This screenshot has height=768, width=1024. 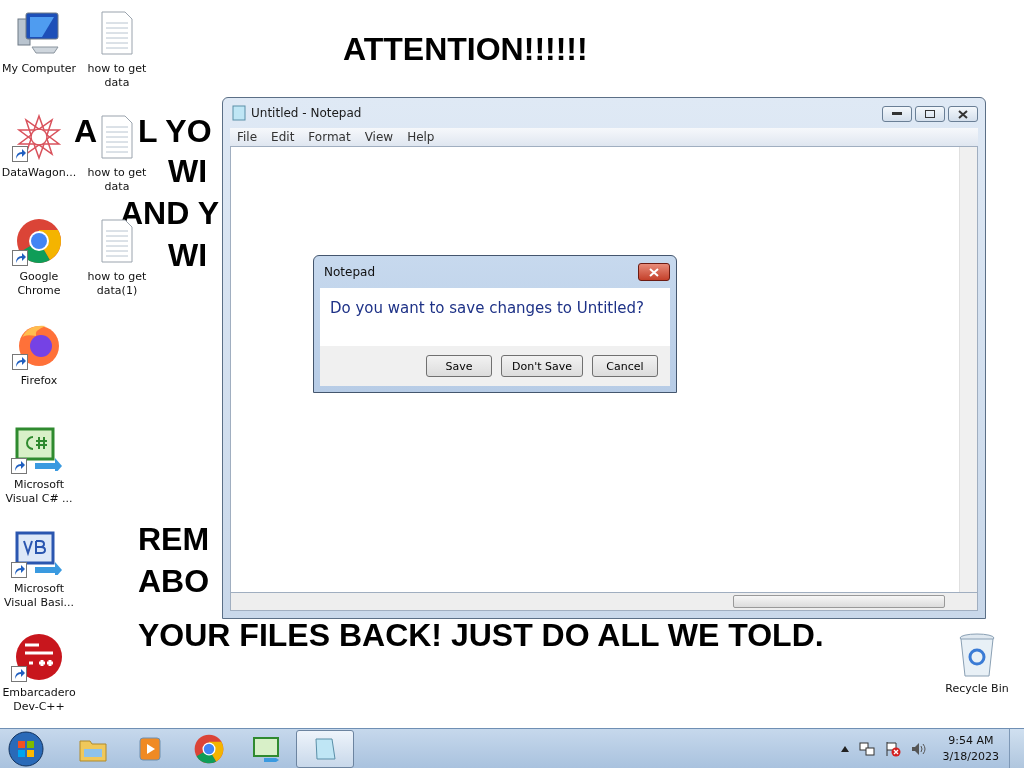 What do you see at coordinates (26, 748) in the screenshot?
I see `start-button` at bounding box center [26, 748].